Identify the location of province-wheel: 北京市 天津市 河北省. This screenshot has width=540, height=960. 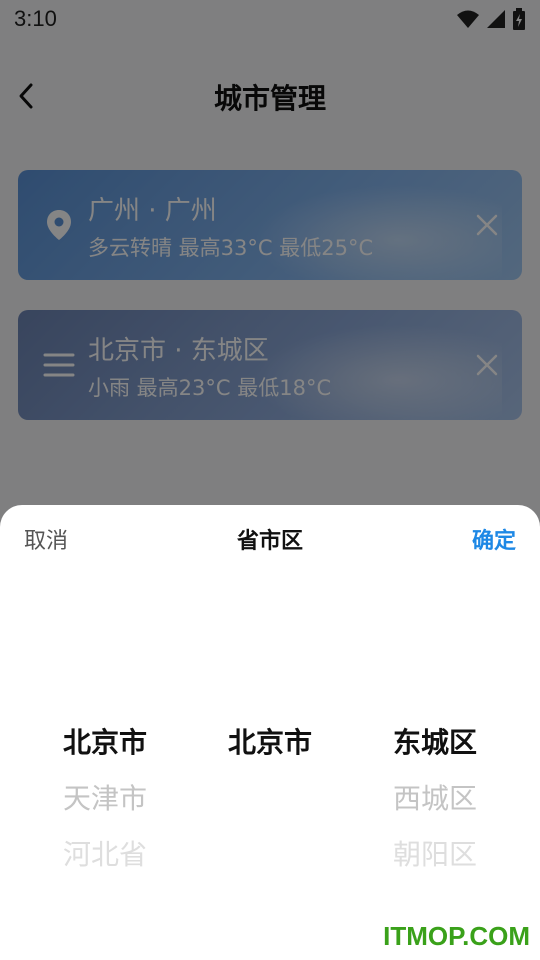
(105, 799).